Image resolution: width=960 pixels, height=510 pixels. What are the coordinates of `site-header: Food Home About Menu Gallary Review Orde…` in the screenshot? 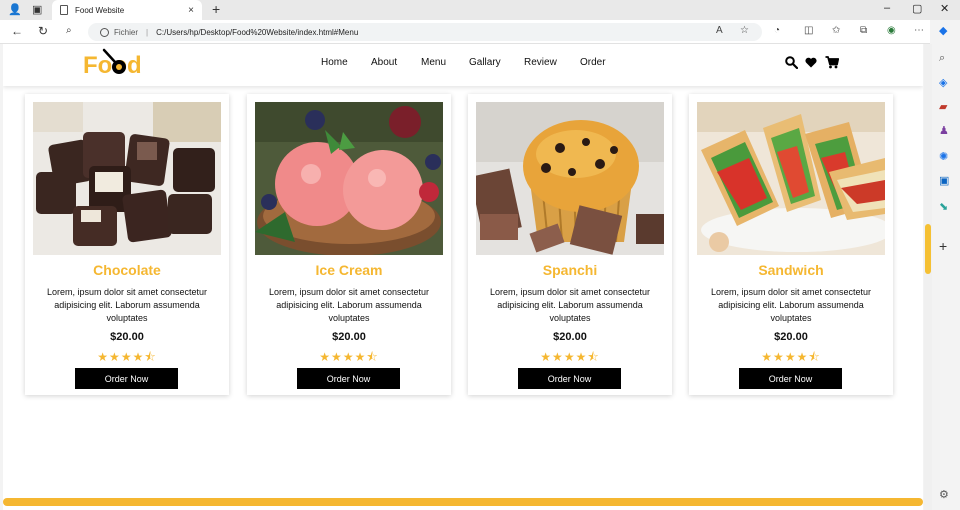 It's located at (463, 65).